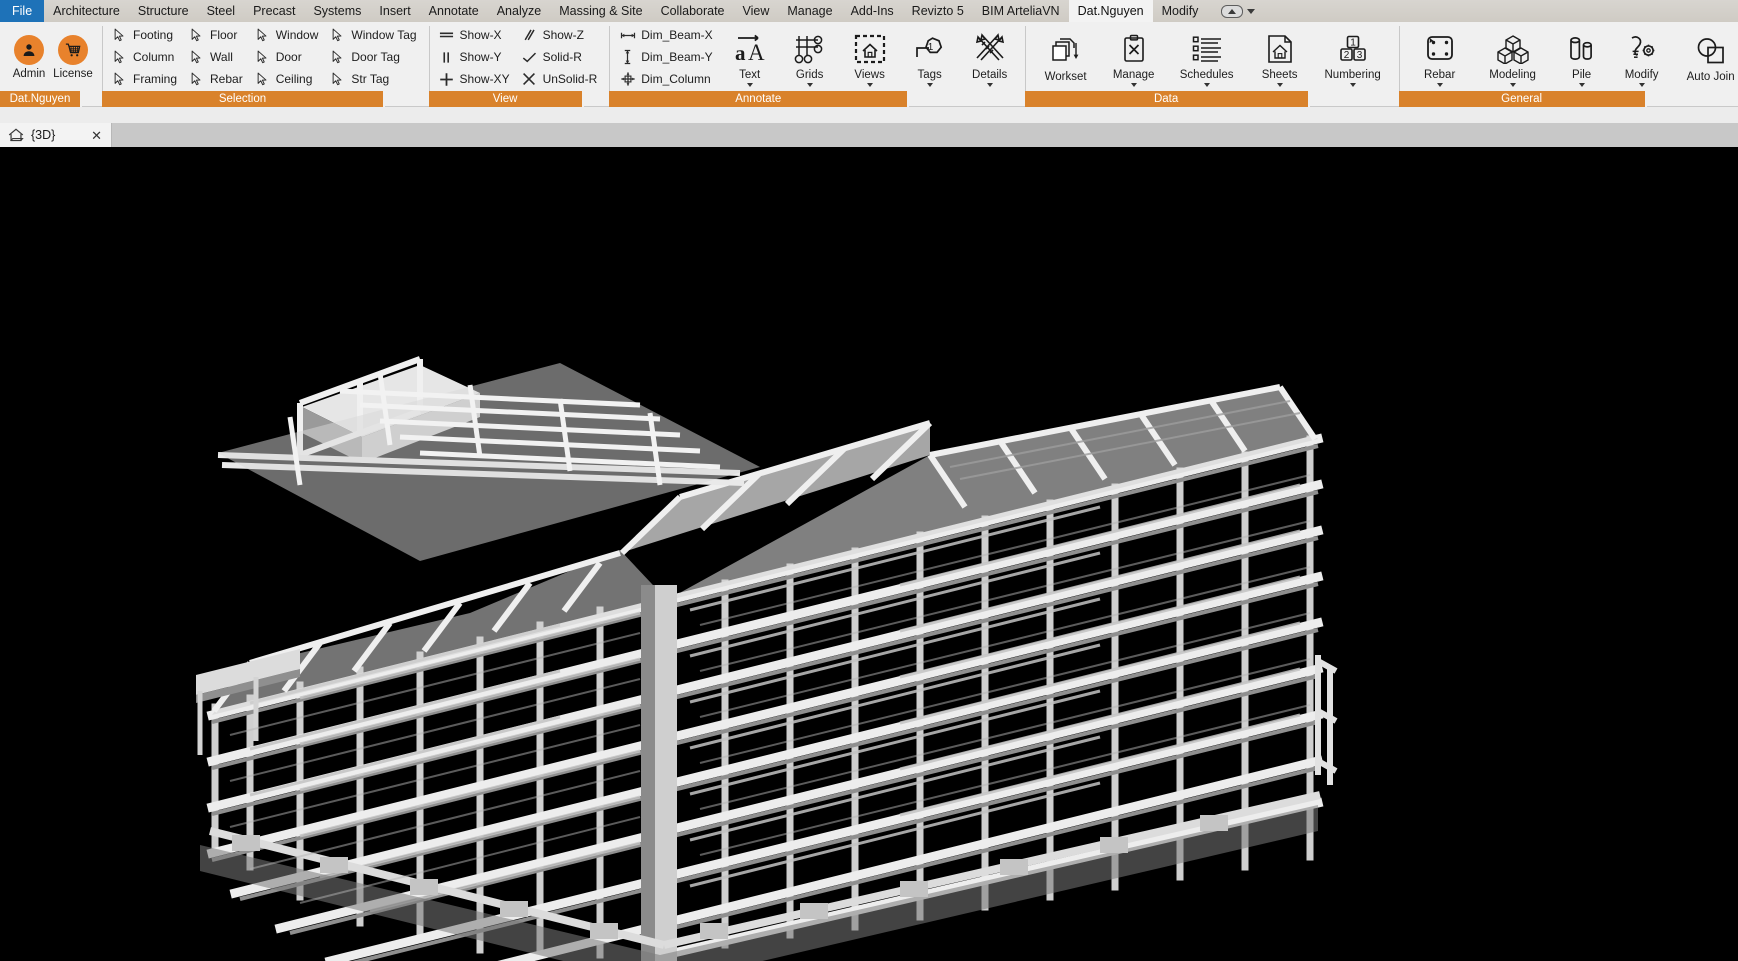 Image resolution: width=1738 pixels, height=961 pixels. I want to click on panel-title-selection: Selection, so click(243, 99).